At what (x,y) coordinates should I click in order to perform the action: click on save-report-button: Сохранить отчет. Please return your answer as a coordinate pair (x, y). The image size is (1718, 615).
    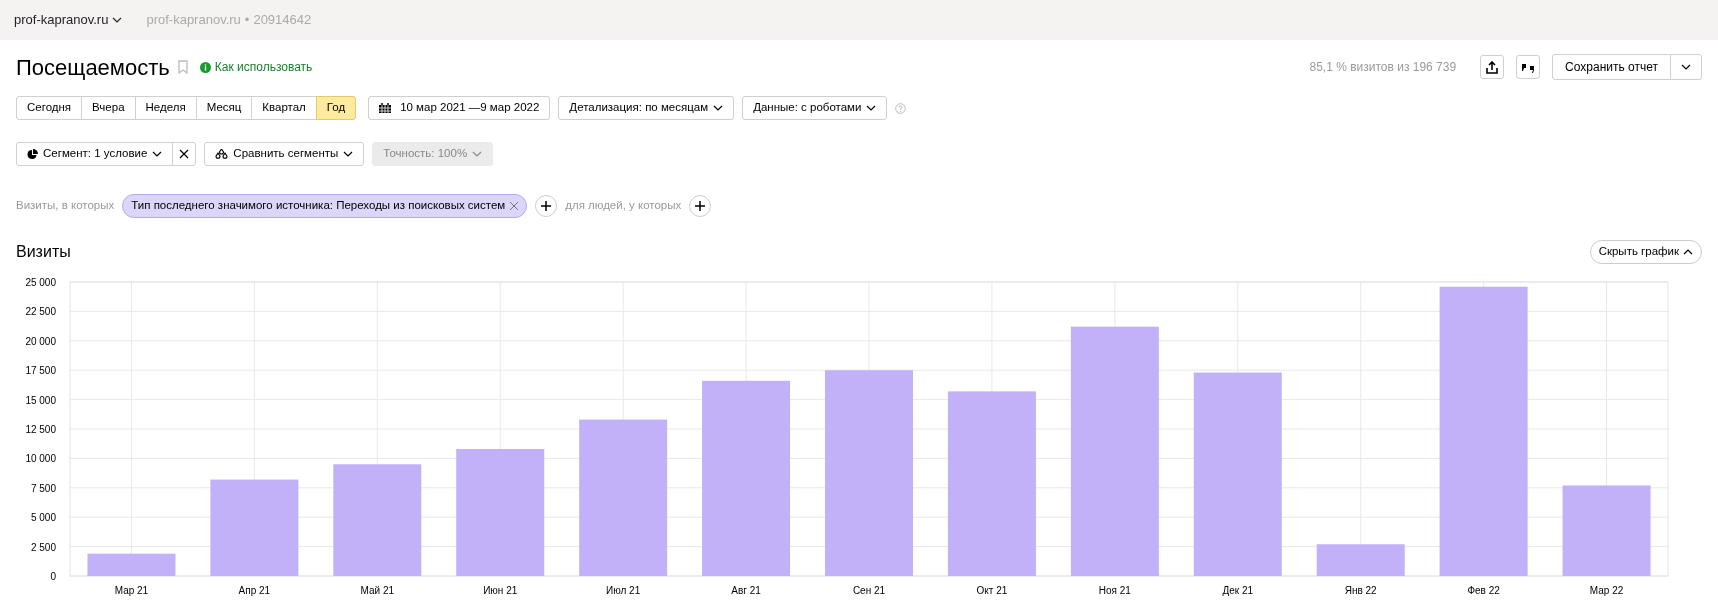
    Looking at the image, I should click on (1611, 67).